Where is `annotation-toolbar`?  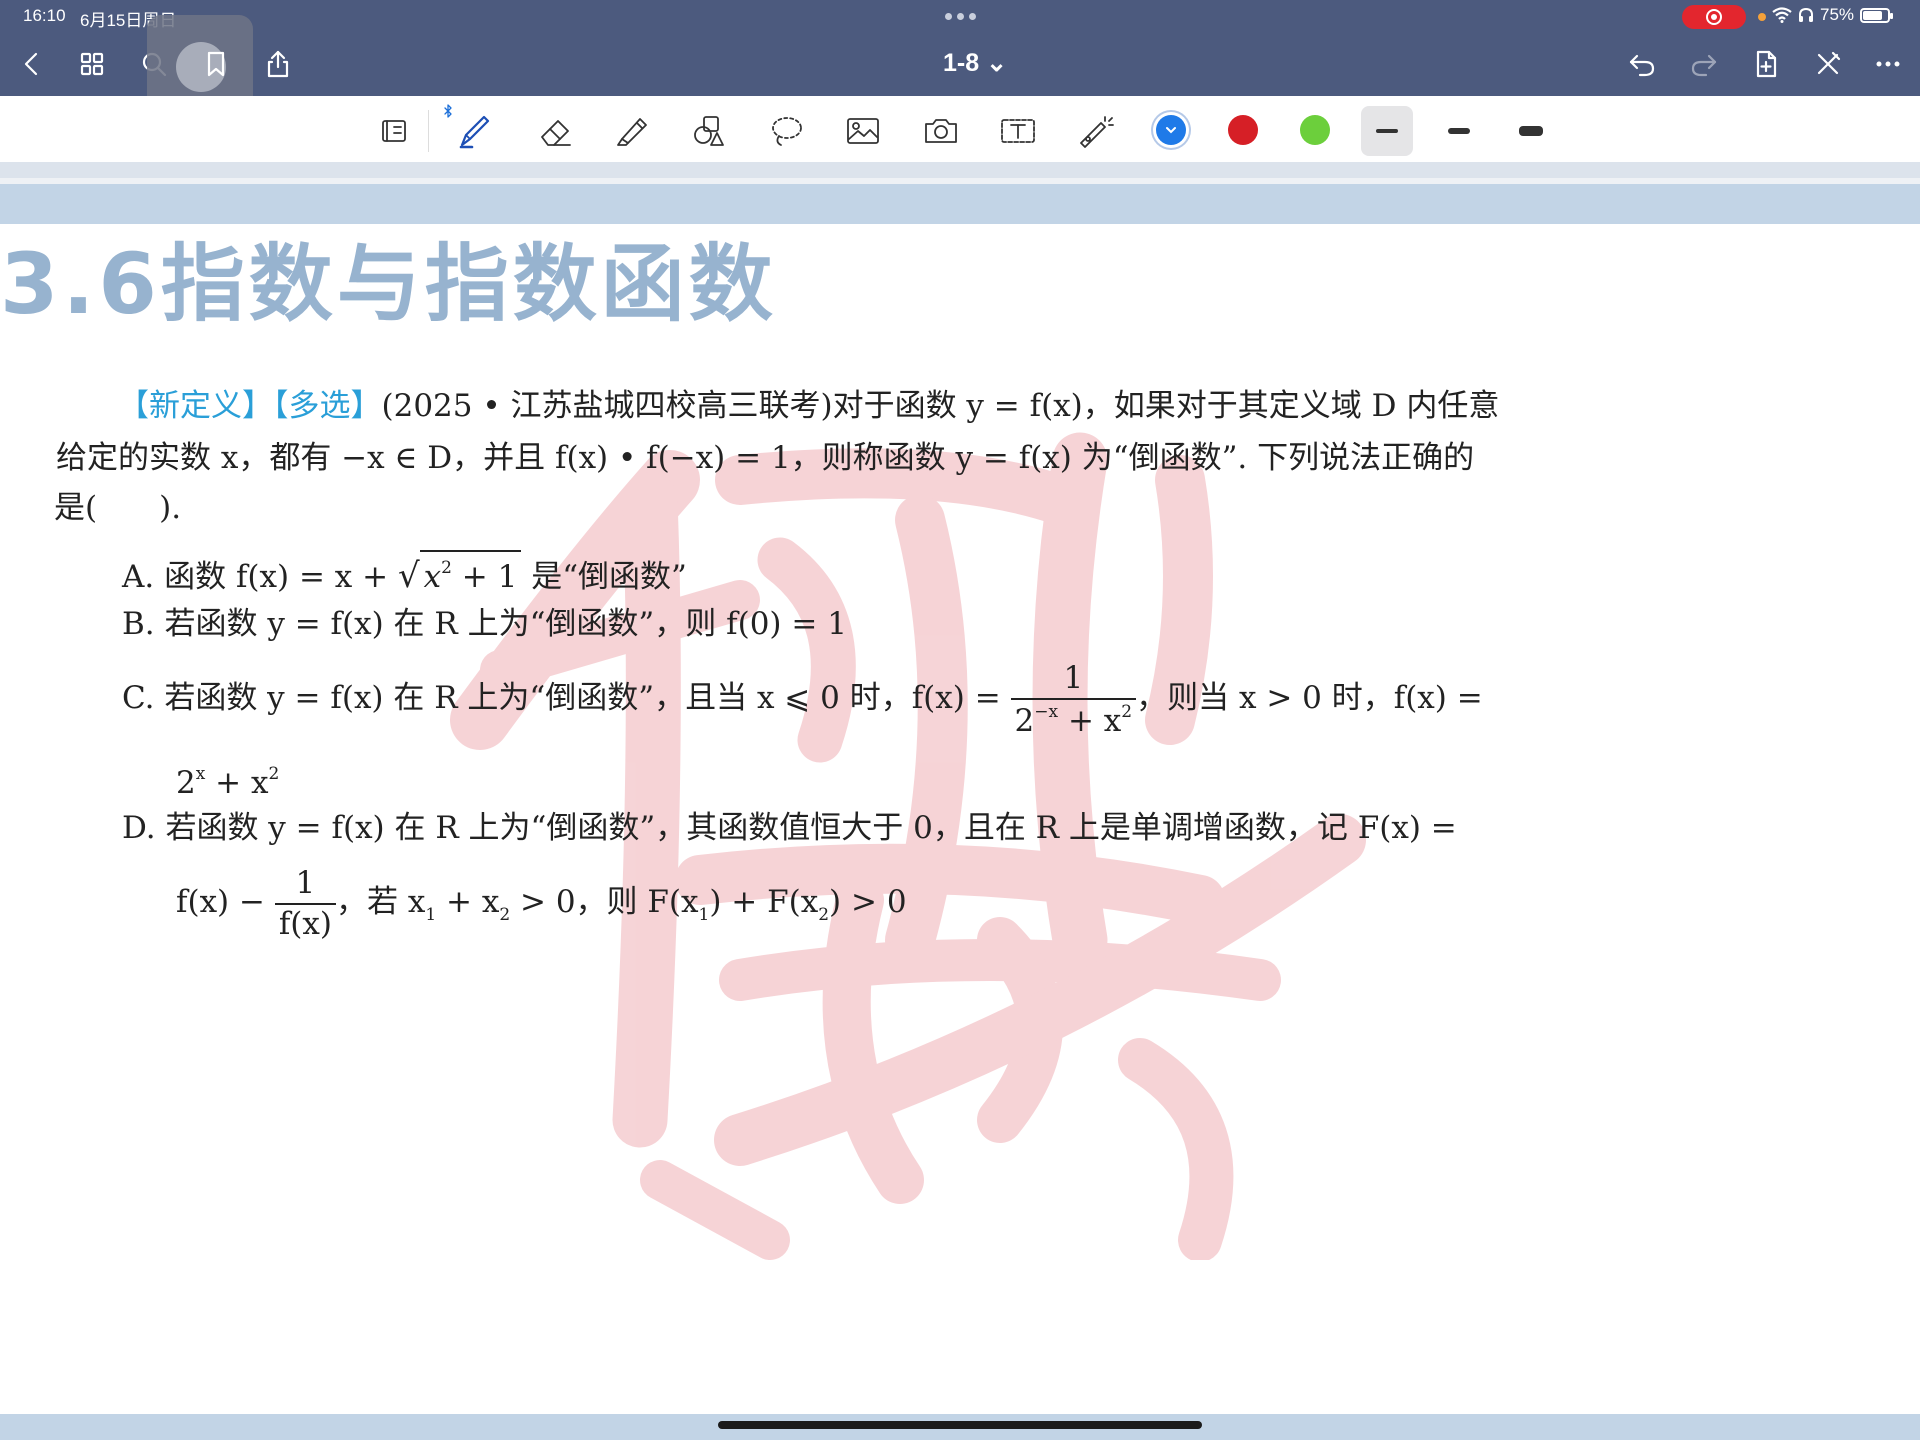 annotation-toolbar is located at coordinates (960, 129).